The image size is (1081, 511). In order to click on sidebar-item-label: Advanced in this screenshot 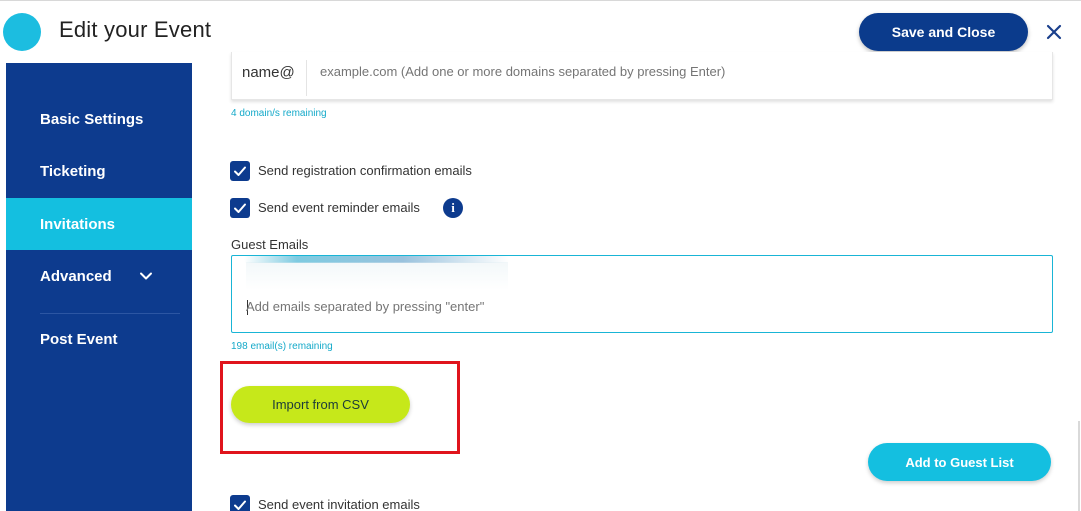, I will do `click(76, 276)`.